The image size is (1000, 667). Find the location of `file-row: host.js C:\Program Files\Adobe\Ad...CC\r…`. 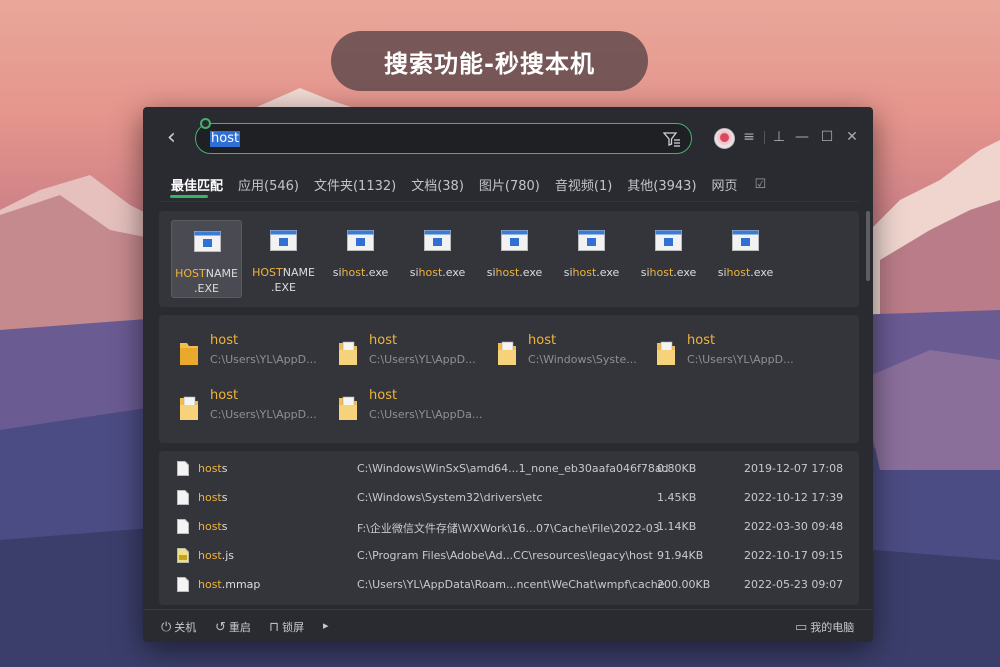

file-row: host.js C:\Program Files\Adobe\Ad...CC\r… is located at coordinates (509, 556).